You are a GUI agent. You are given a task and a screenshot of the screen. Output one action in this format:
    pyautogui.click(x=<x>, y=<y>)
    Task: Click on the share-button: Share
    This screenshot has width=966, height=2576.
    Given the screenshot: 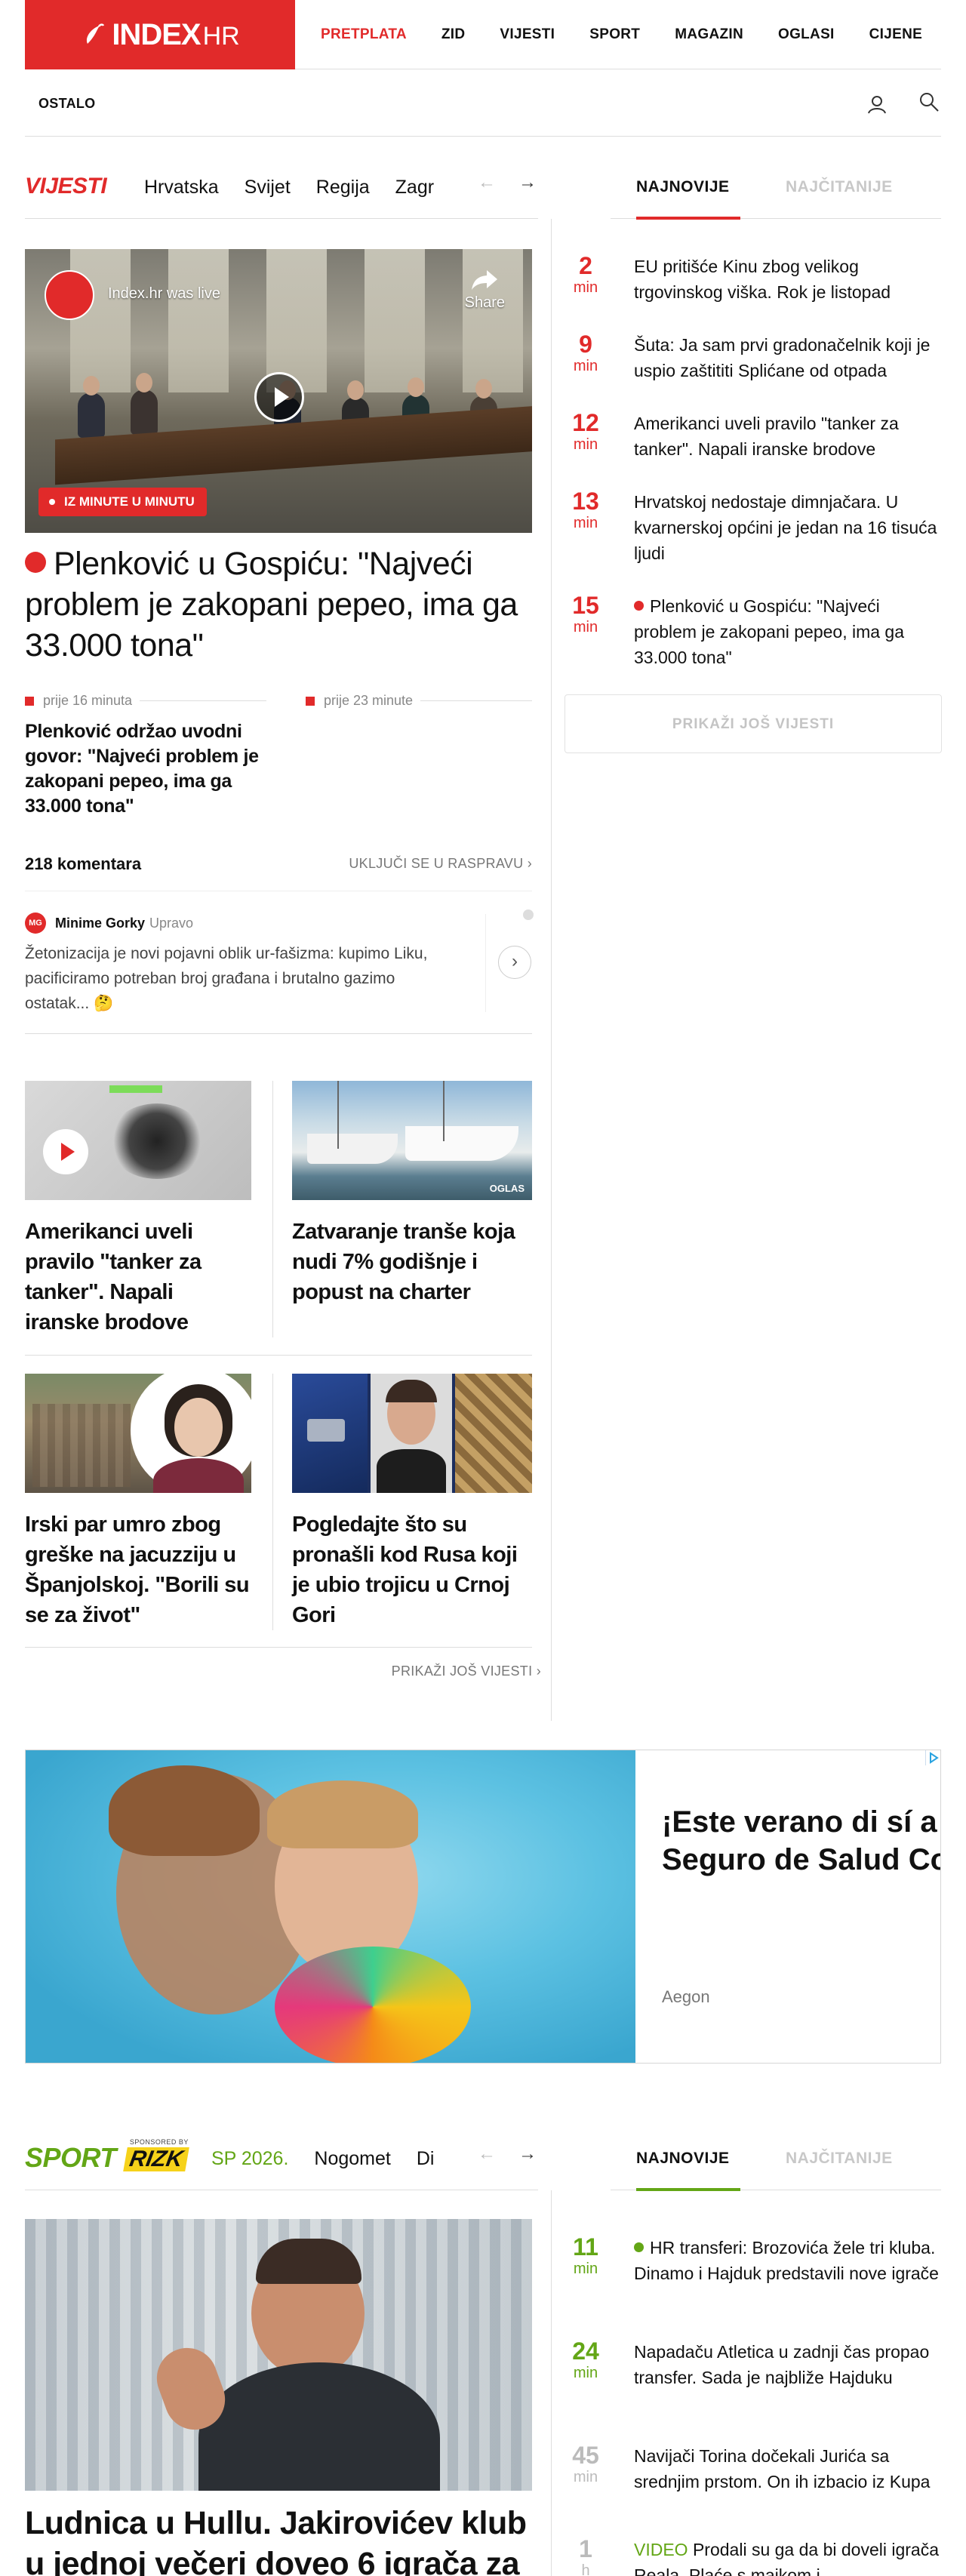 What is the action you would take?
    pyautogui.click(x=485, y=290)
    